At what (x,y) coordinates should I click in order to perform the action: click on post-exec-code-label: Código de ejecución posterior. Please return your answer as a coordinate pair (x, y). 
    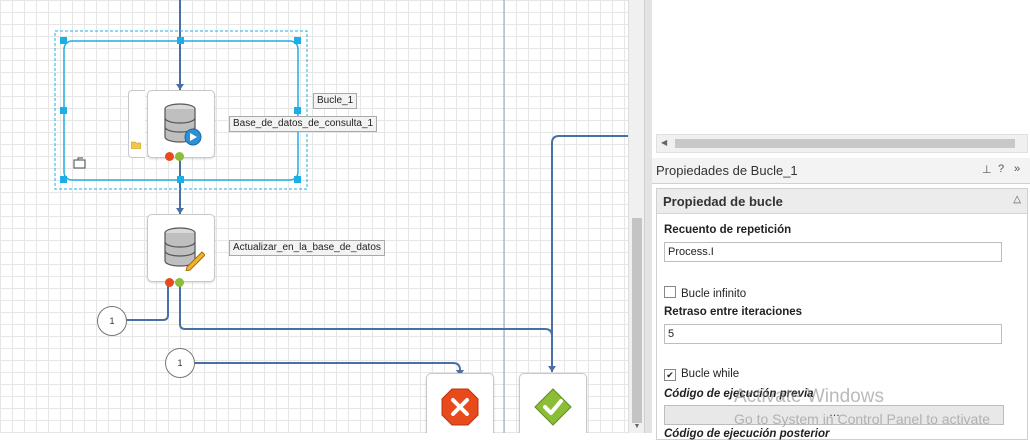
    Looking at the image, I should click on (747, 434).